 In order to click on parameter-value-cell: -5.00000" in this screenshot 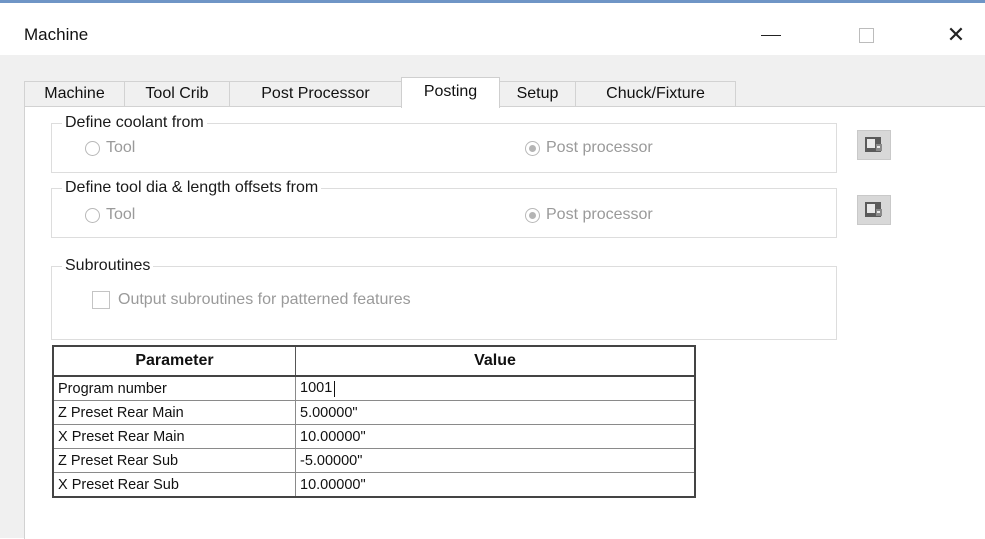, I will do `click(495, 460)`.